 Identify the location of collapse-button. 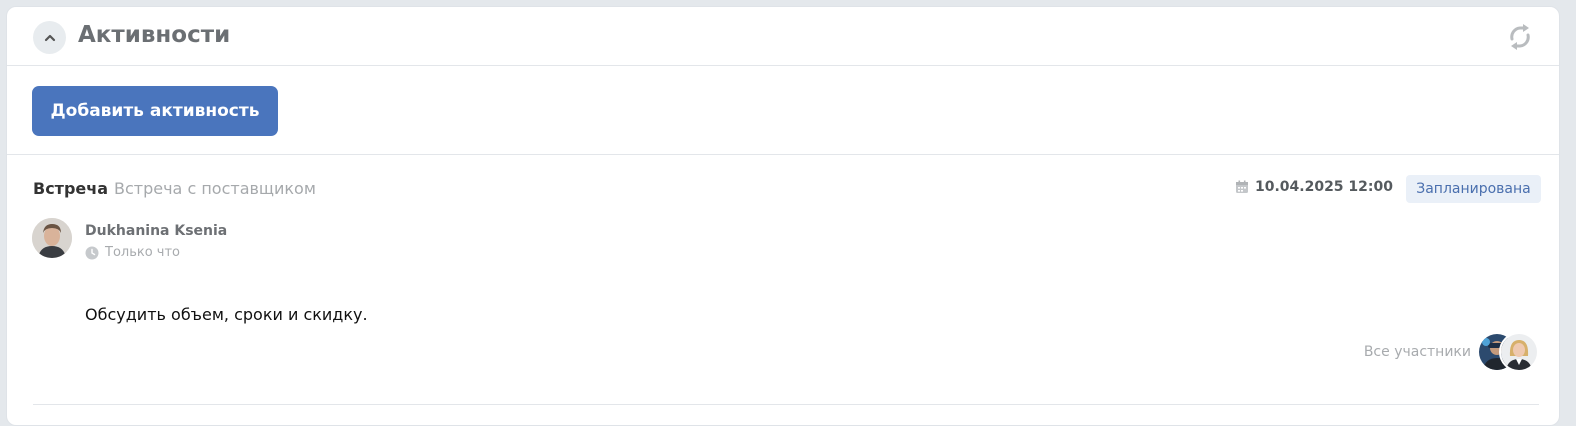
(49, 37).